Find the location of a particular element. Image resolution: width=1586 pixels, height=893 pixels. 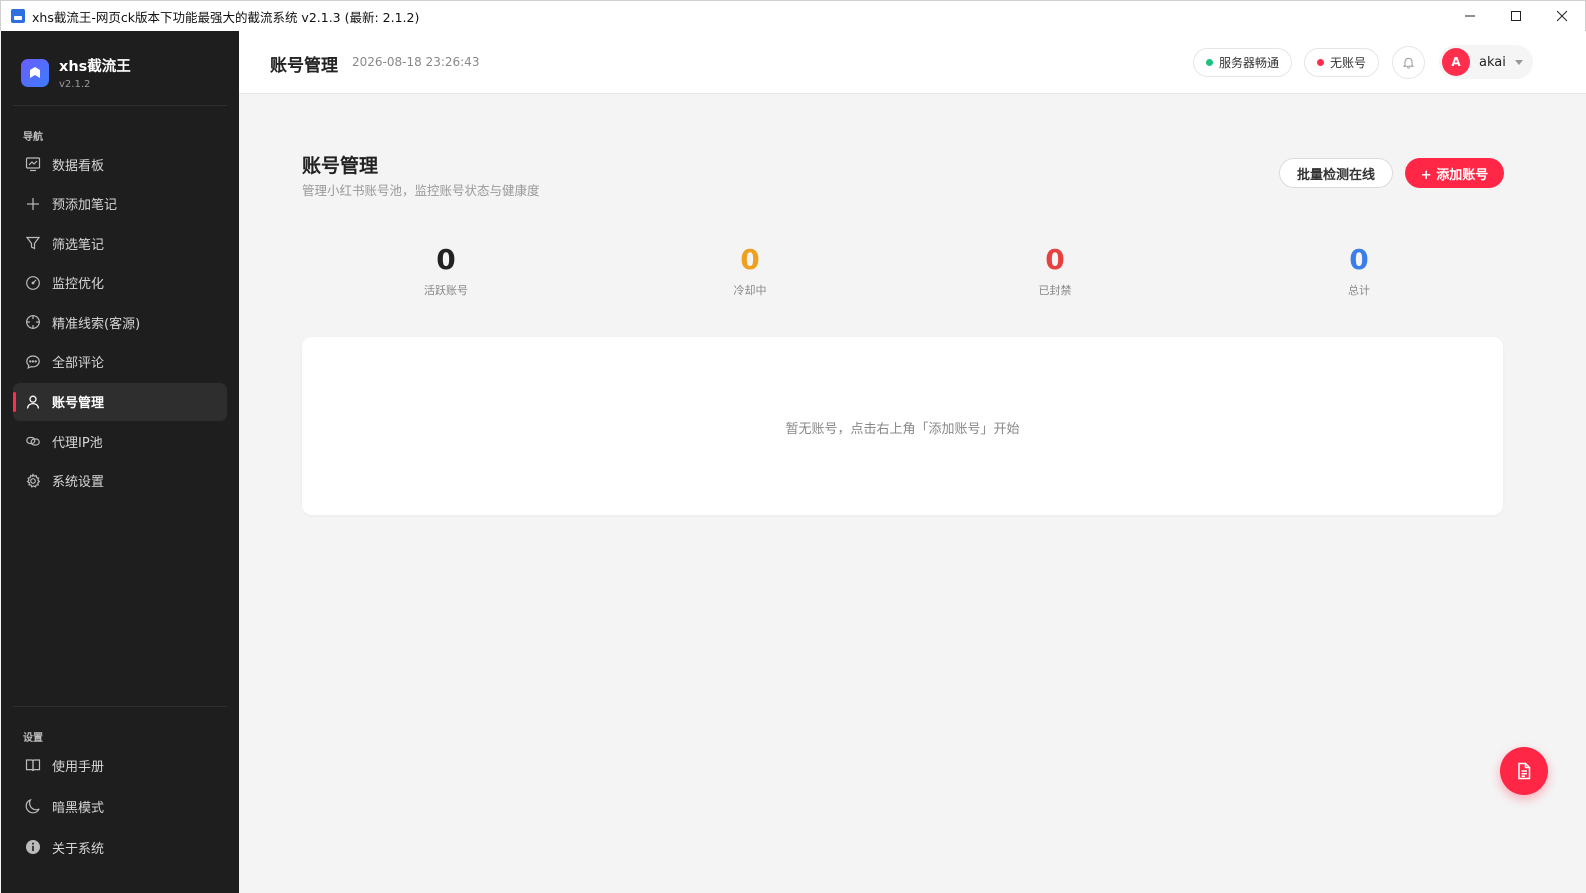

account-status-badge: 无账号 is located at coordinates (1342, 62).